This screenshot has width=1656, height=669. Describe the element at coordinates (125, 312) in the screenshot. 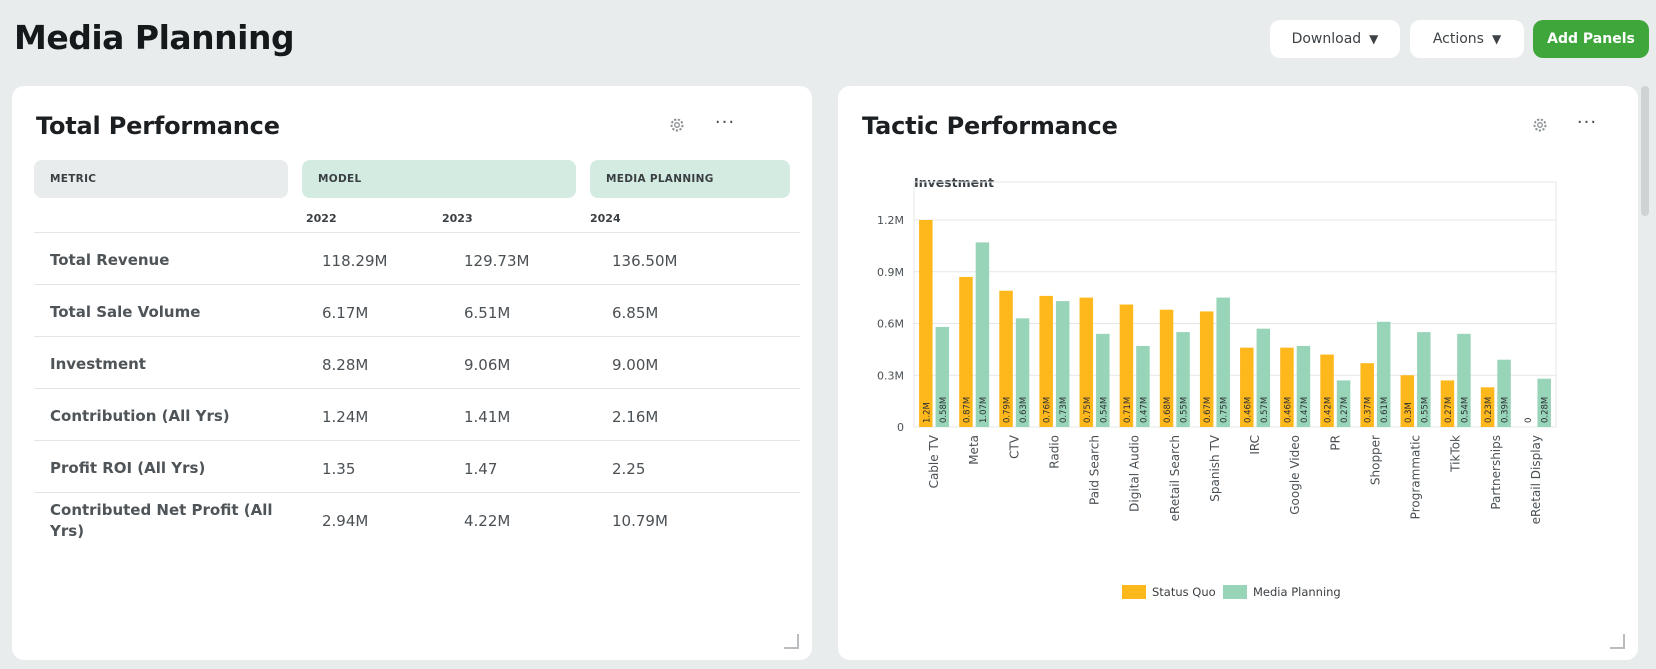

I see `metric-name: Total Sale Volume` at that location.